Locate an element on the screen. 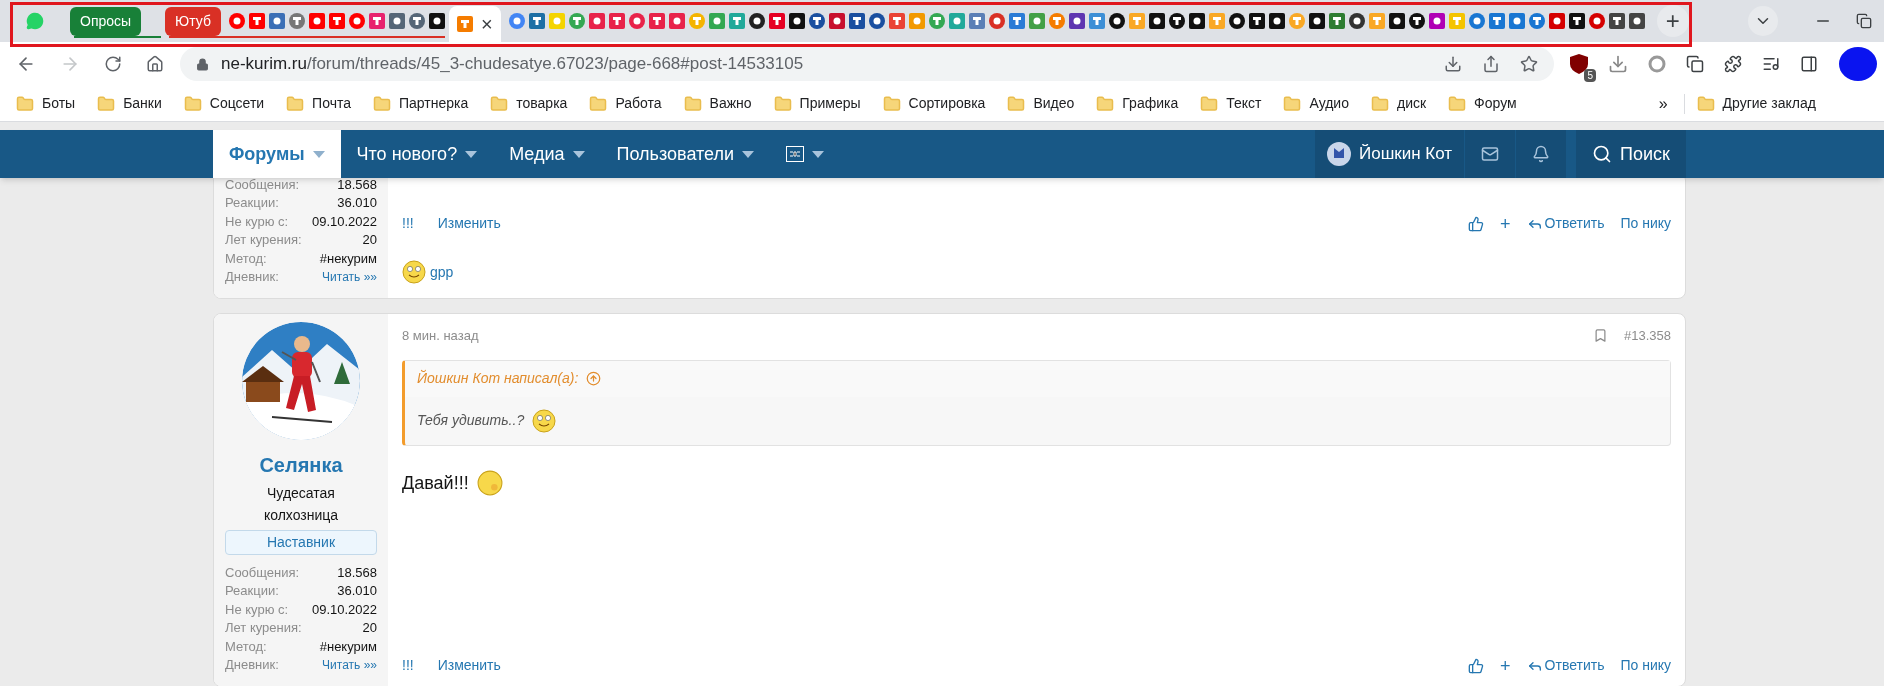 This screenshot has width=1884, height=686. tab-group-chip: Ютуб is located at coordinates (193, 21).